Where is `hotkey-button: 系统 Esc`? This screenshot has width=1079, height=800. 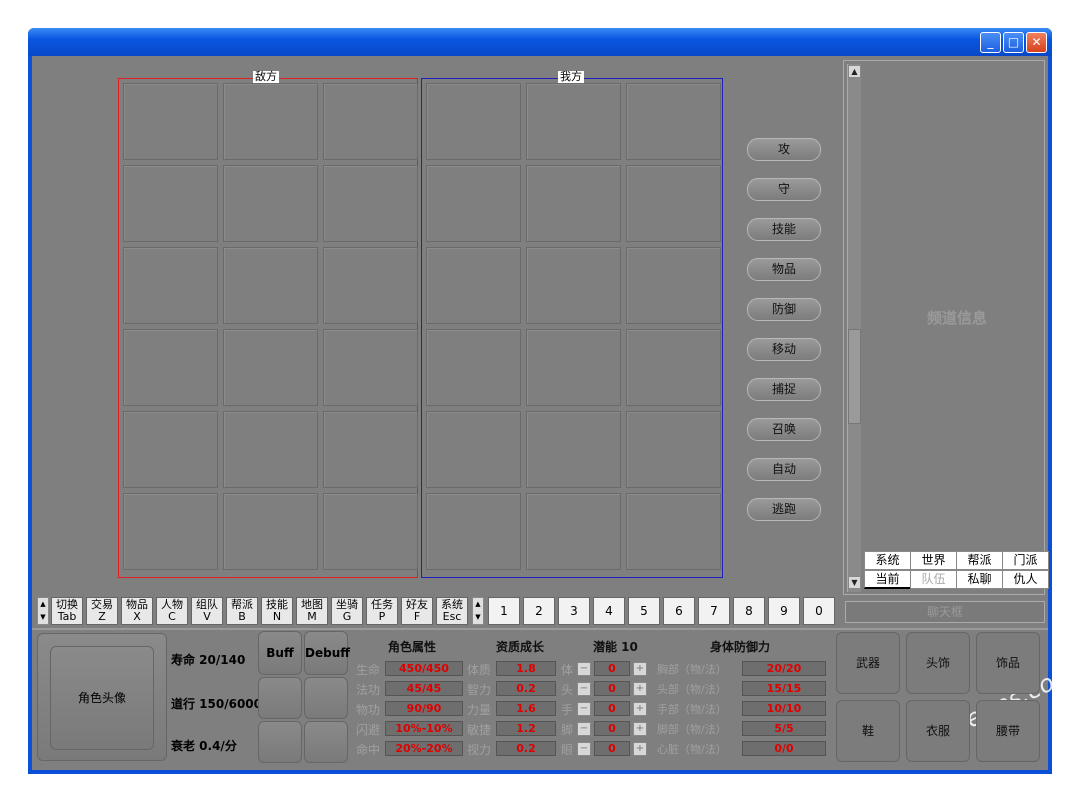
hotkey-button: 系统 Esc is located at coordinates (452, 611).